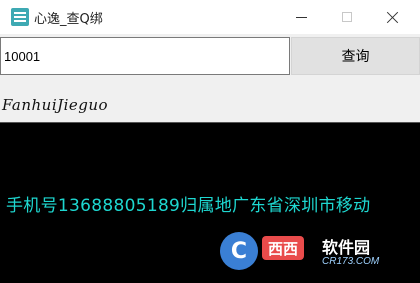 The image size is (420, 283). I want to click on window-title: 心逸_查Q绑, so click(68, 19).